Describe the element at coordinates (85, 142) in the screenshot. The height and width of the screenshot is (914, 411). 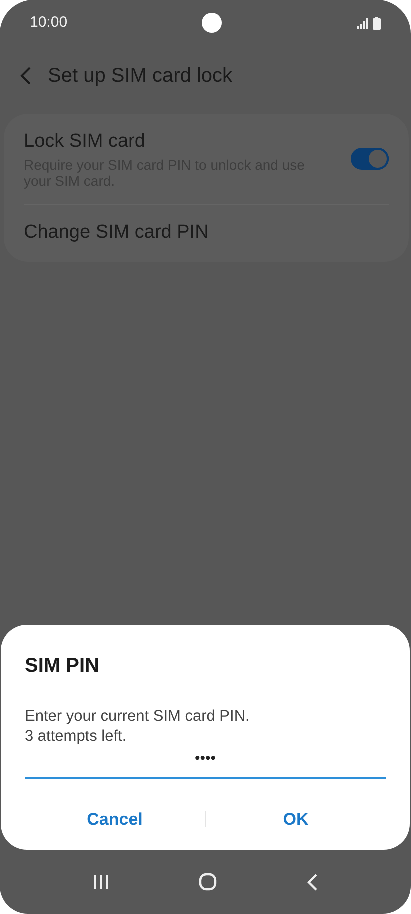
I see `setting-title: Lock SIM card` at that location.